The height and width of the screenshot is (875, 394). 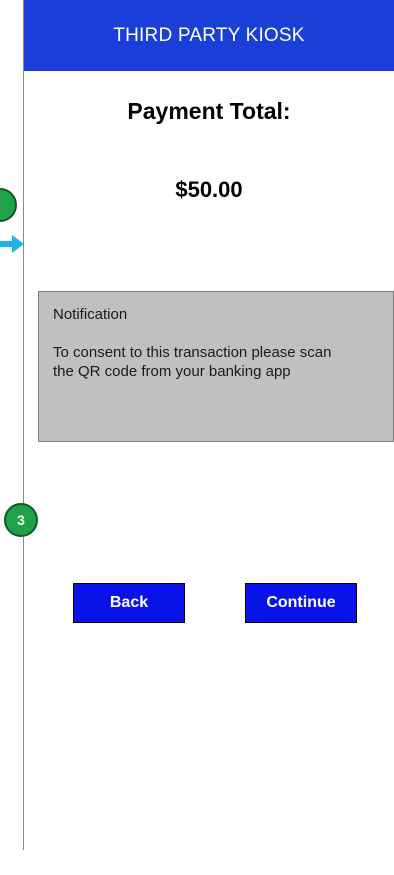 What do you see at coordinates (301, 603) in the screenshot?
I see `continue-button: Continue` at bounding box center [301, 603].